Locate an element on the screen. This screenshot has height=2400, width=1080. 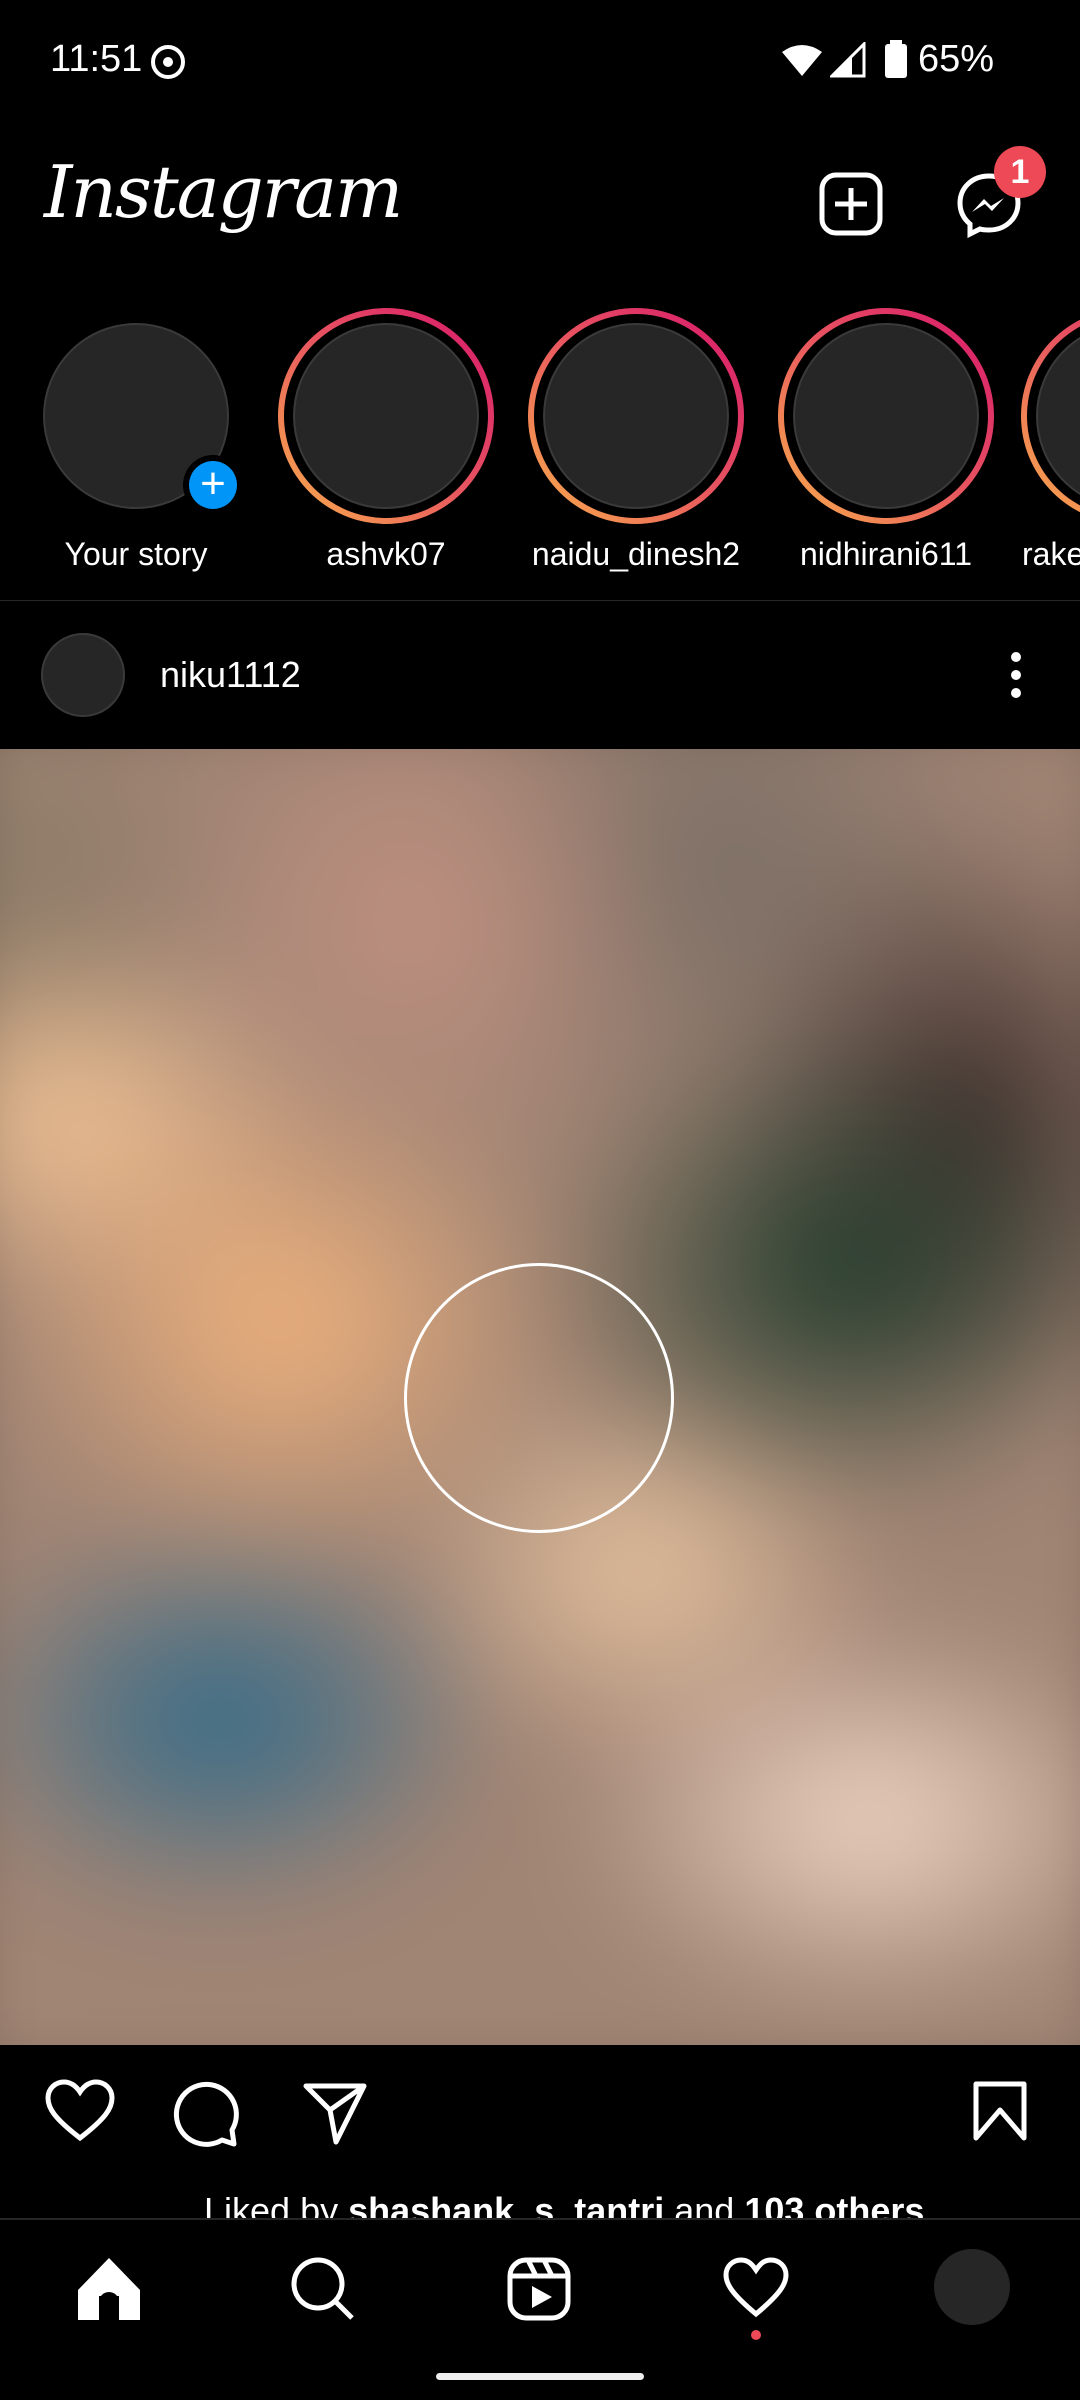
more-options-icon is located at coordinates (1016, 675).